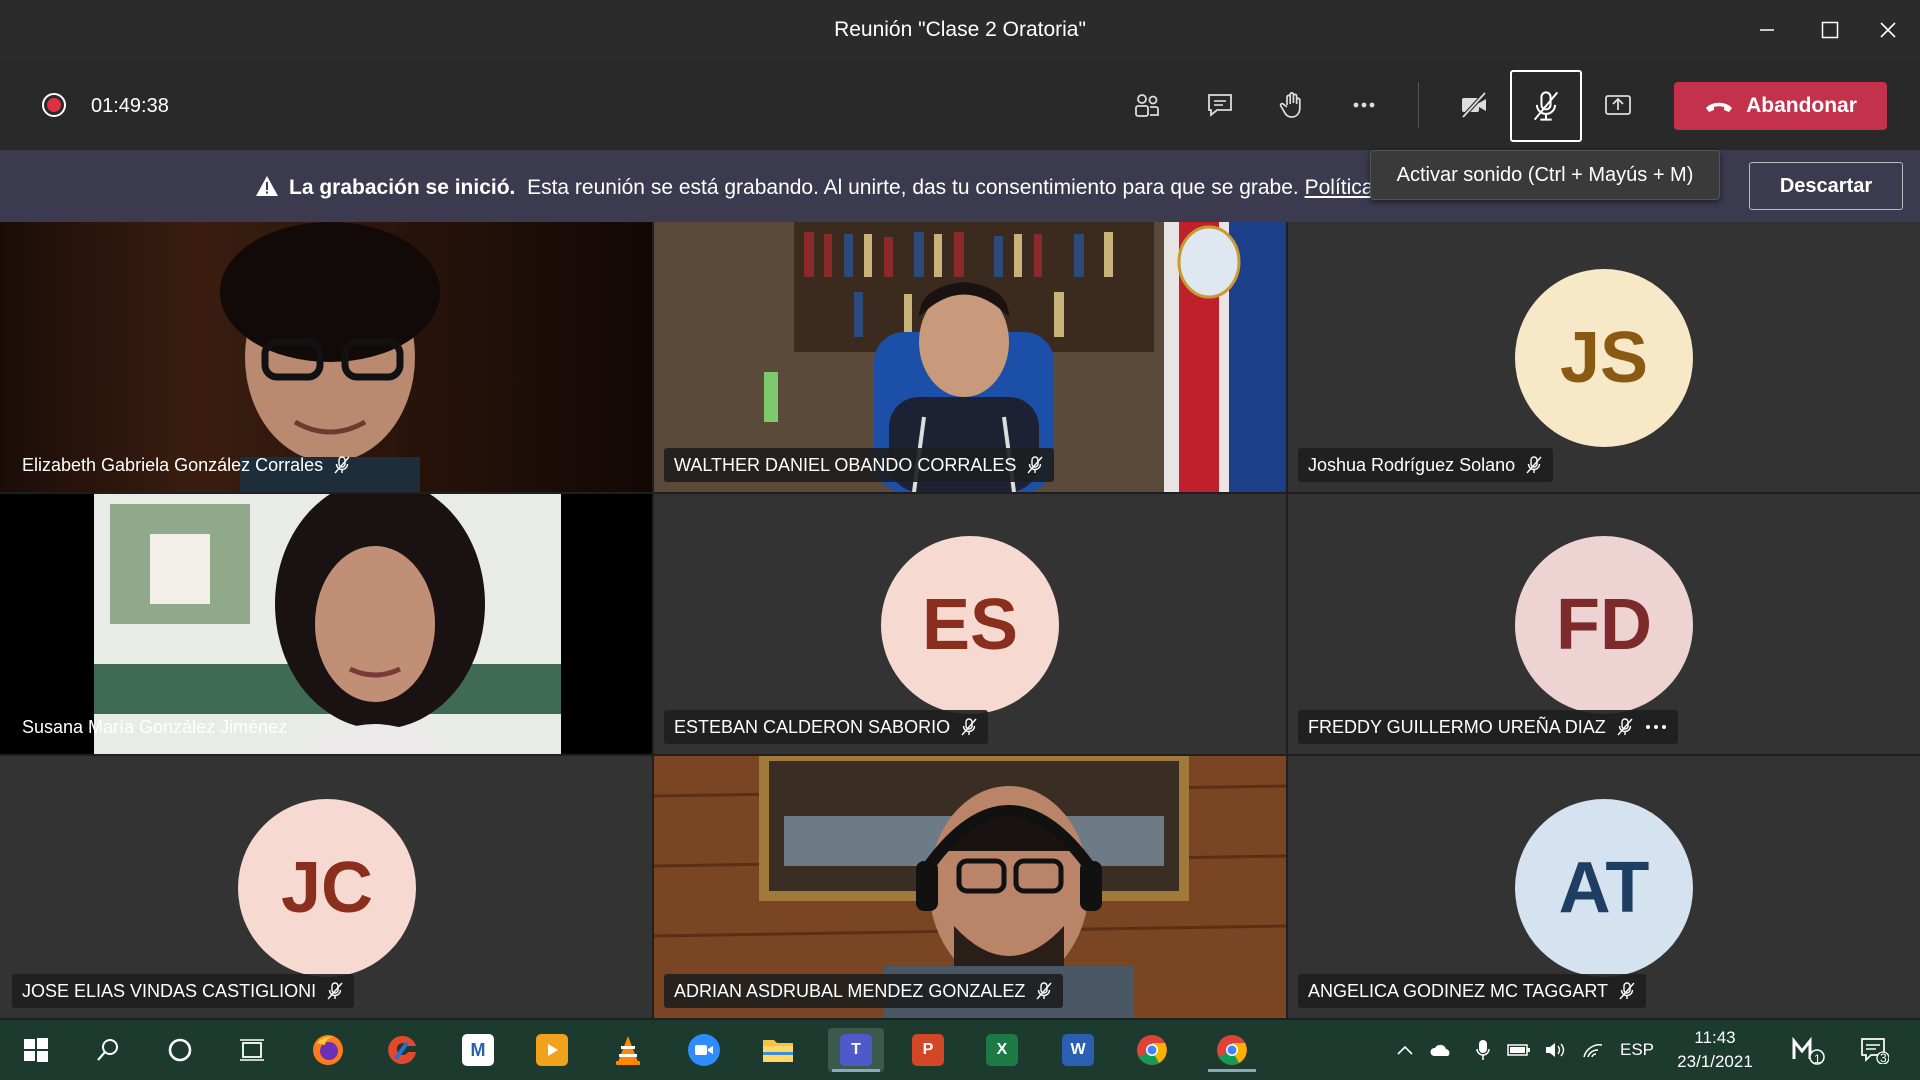  What do you see at coordinates (1874, 1050) in the screenshot?
I see `notification-center-button: 3` at bounding box center [1874, 1050].